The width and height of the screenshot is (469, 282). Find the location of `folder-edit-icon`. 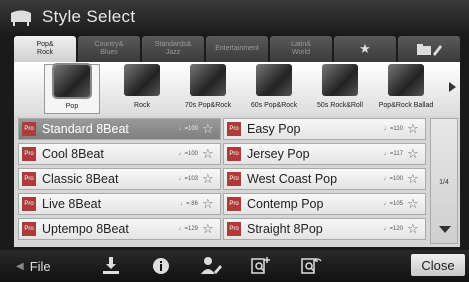

folder-edit-icon is located at coordinates (429, 50).